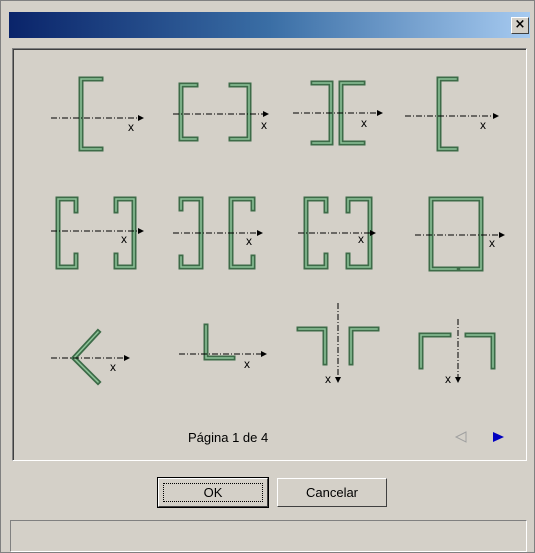 The image size is (535, 553). Describe the element at coordinates (338, 113) in the screenshot. I see `c-pair-back-icon: x` at that location.